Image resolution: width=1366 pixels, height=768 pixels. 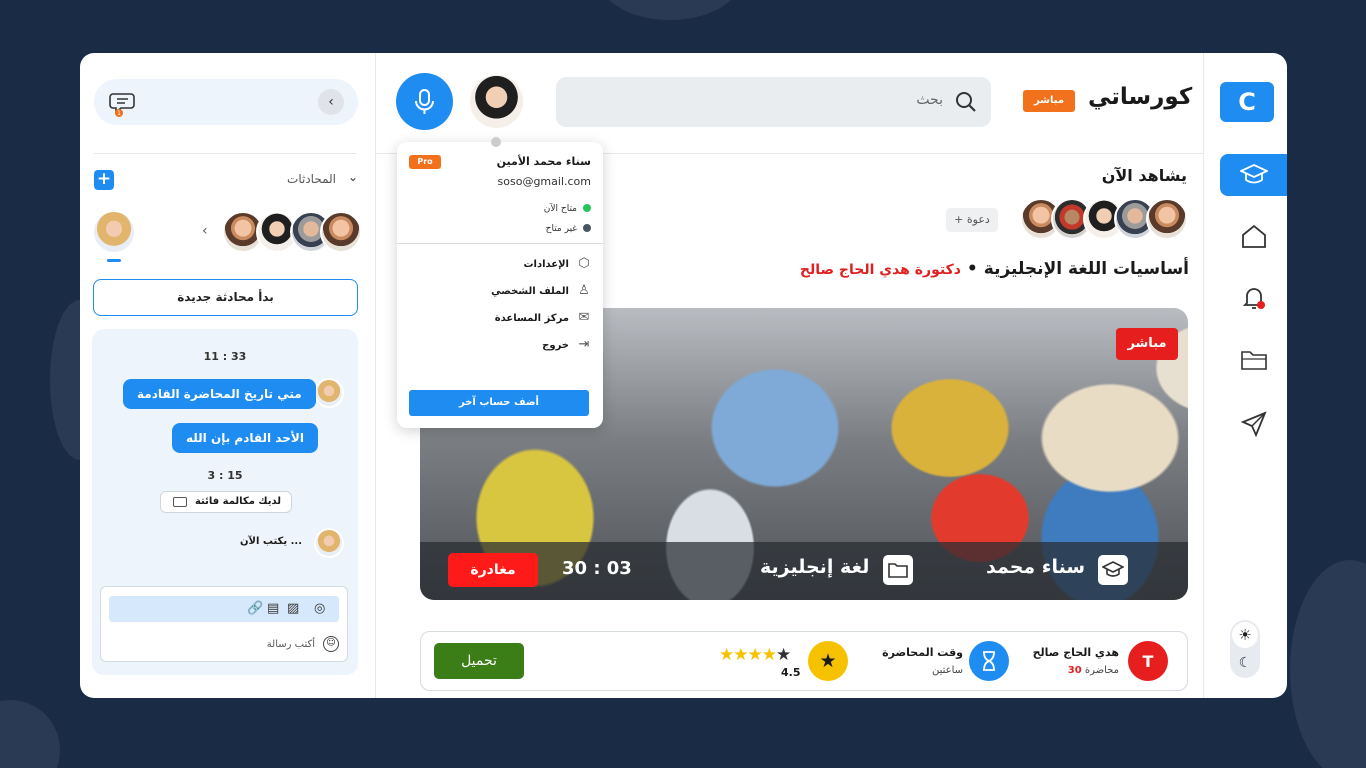 I want to click on brand-name: كورساتي, so click(x=1140, y=97).